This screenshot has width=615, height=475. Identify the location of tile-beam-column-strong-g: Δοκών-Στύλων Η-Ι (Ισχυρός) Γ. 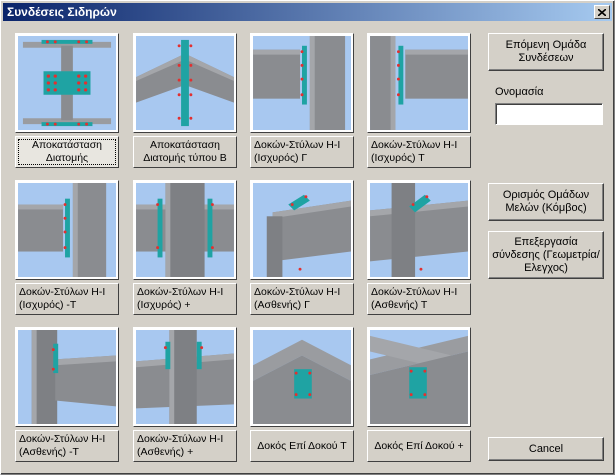
(302, 100).